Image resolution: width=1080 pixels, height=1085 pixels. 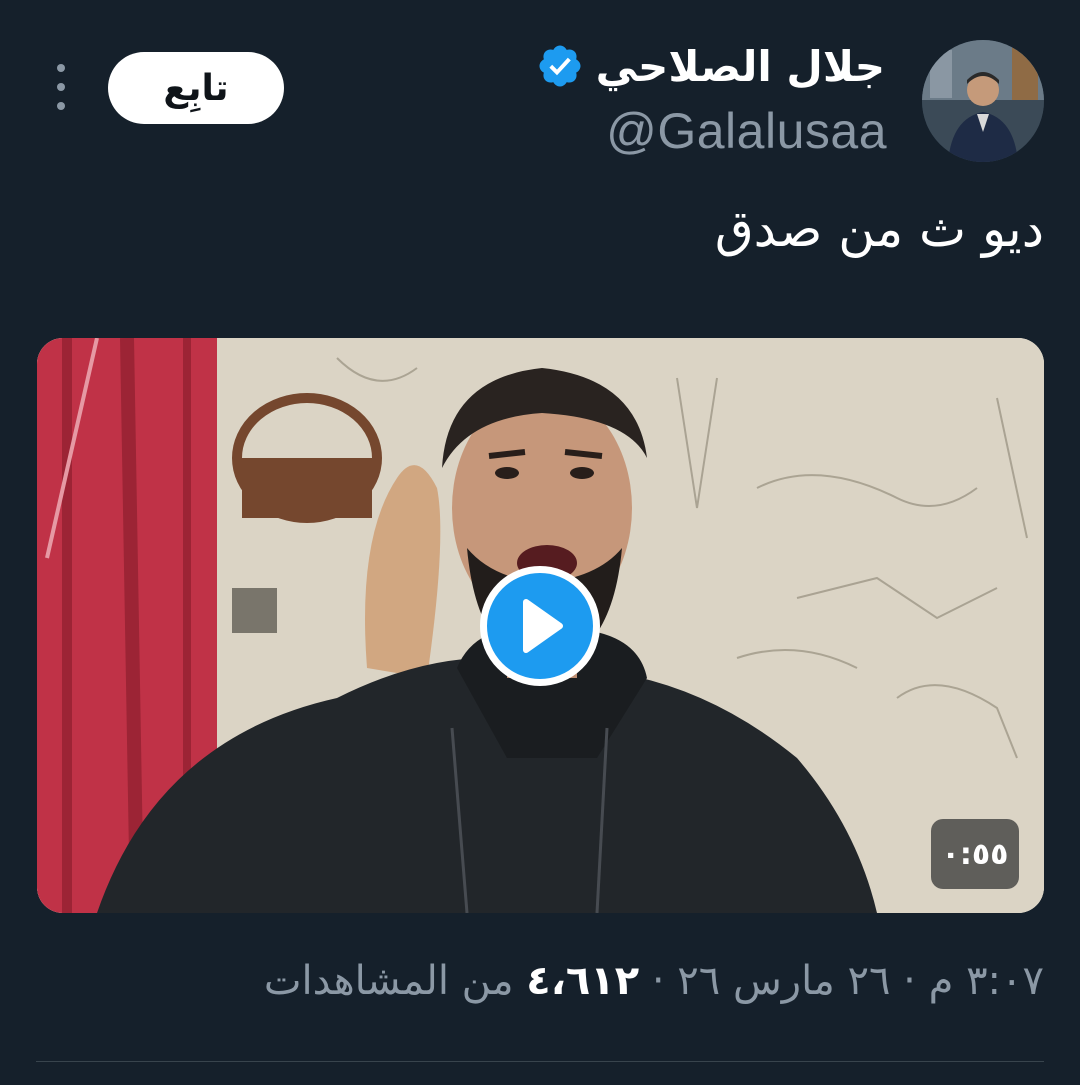 I want to click on play-button, so click(x=540, y=626).